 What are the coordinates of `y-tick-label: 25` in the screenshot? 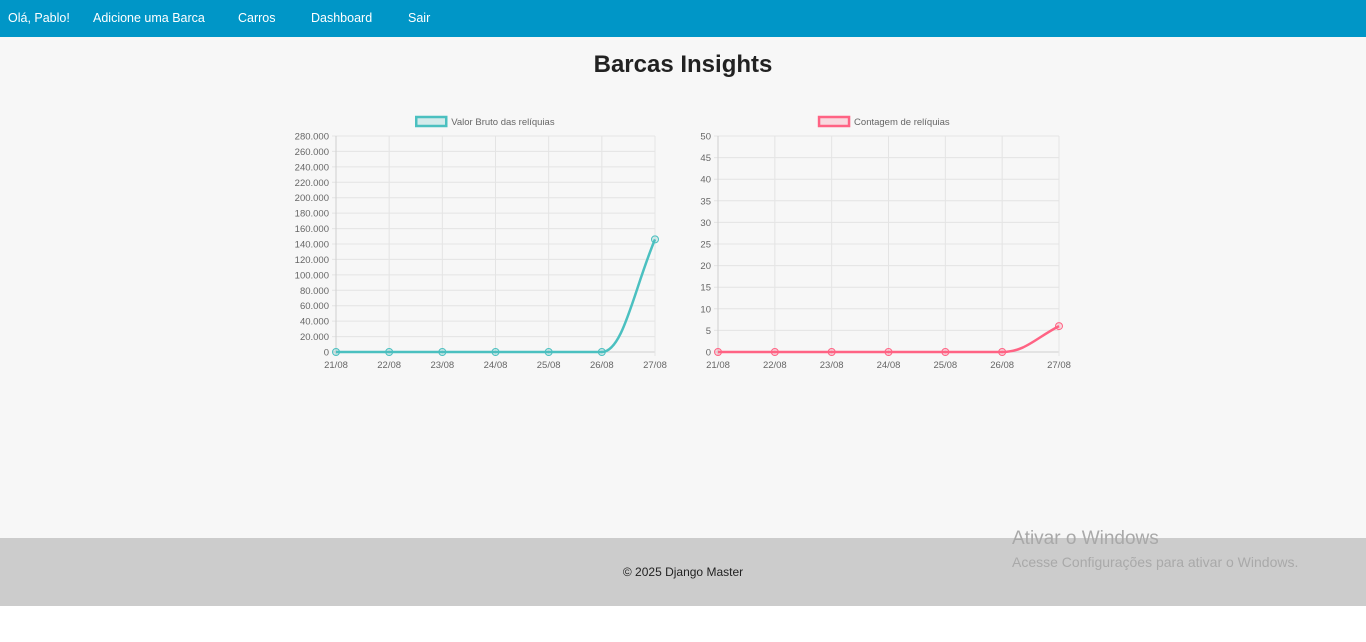 It's located at (705, 245).